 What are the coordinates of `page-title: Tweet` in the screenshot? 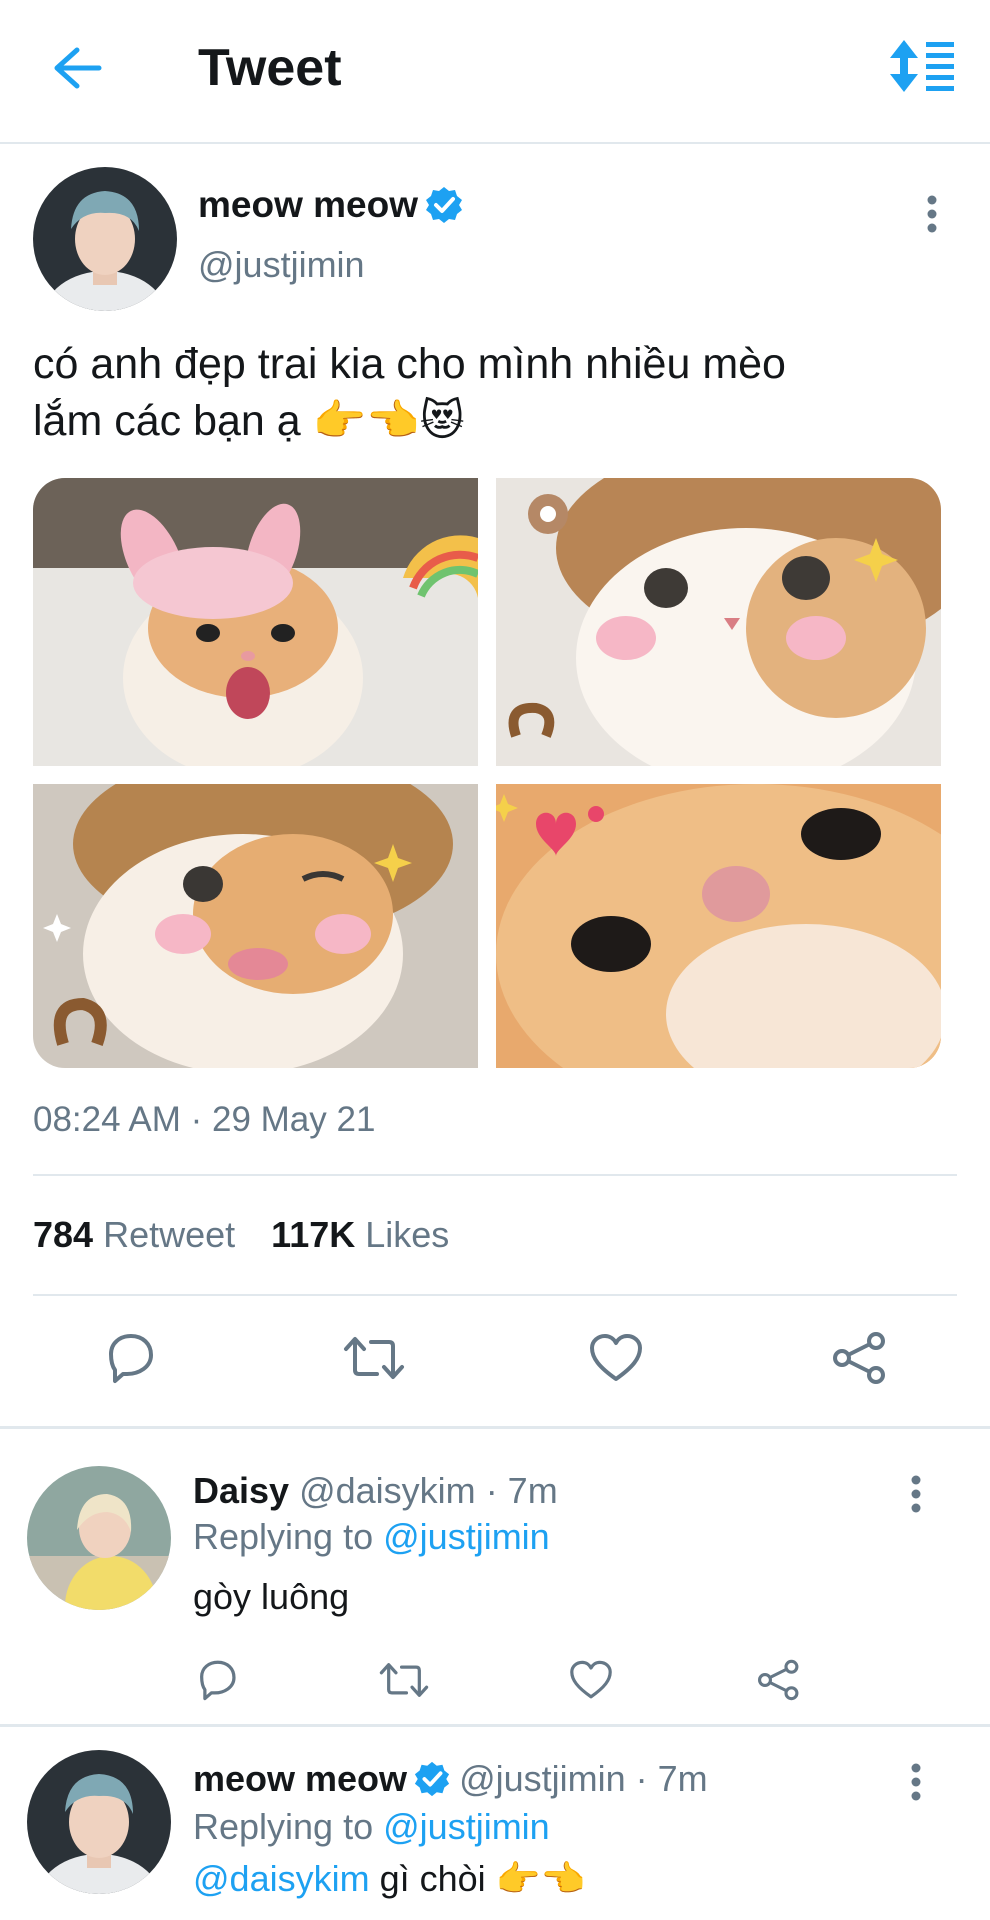 It's located at (270, 68).